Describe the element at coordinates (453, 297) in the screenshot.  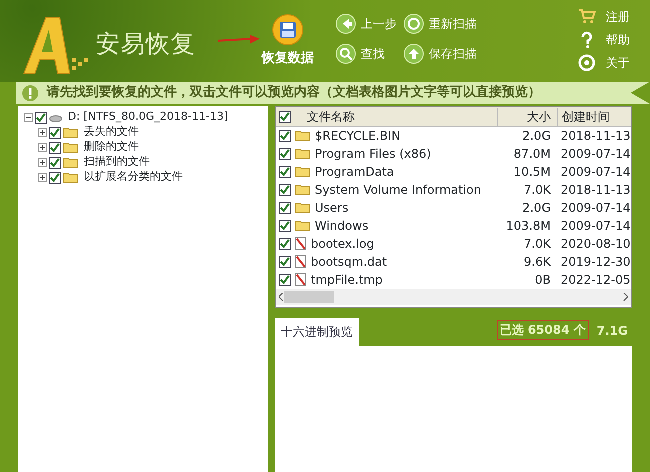
I see `horizontal-scrollbar` at that location.